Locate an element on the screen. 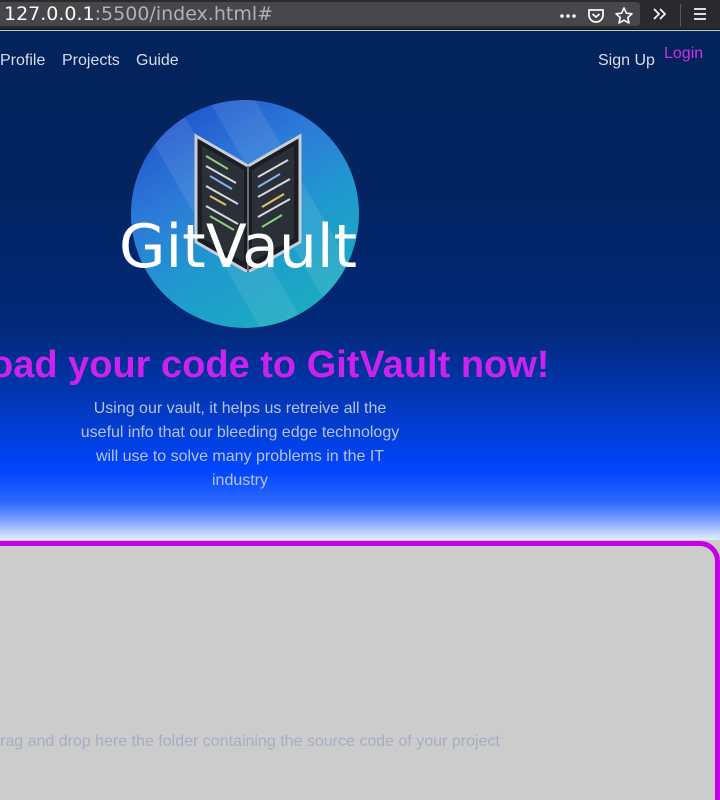  hamburger-menu-icon is located at coordinates (700, 14).